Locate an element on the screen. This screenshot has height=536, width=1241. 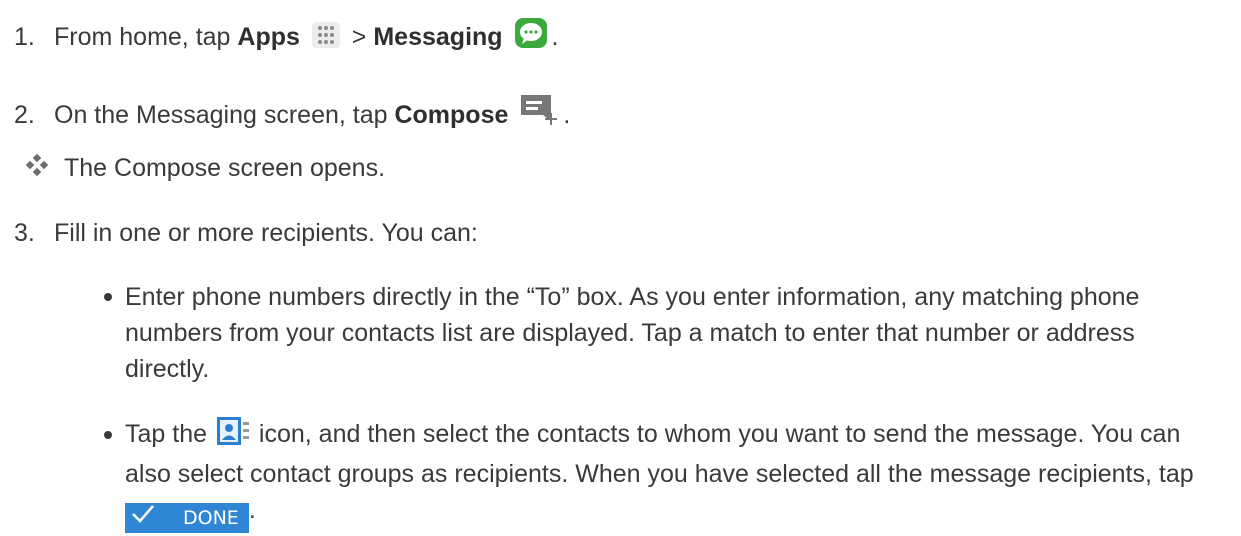
checkmark-icon is located at coordinates (143, 518).